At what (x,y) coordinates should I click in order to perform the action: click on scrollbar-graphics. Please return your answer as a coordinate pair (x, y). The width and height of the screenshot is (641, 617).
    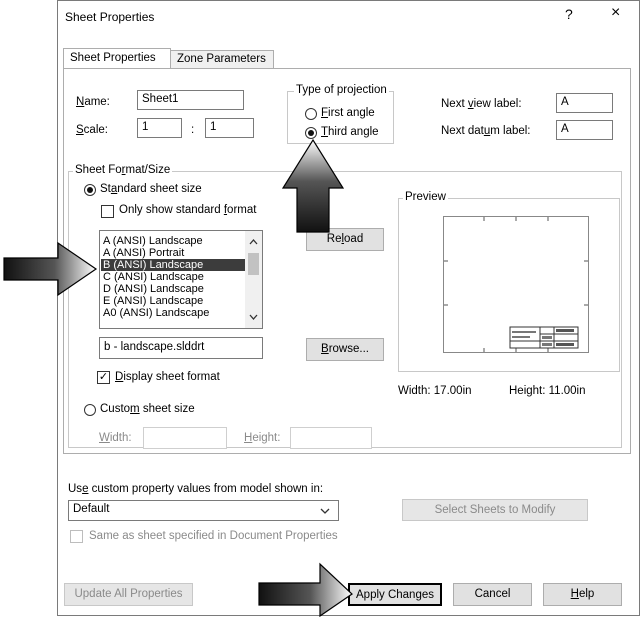
    Looking at the image, I should click on (253, 279).